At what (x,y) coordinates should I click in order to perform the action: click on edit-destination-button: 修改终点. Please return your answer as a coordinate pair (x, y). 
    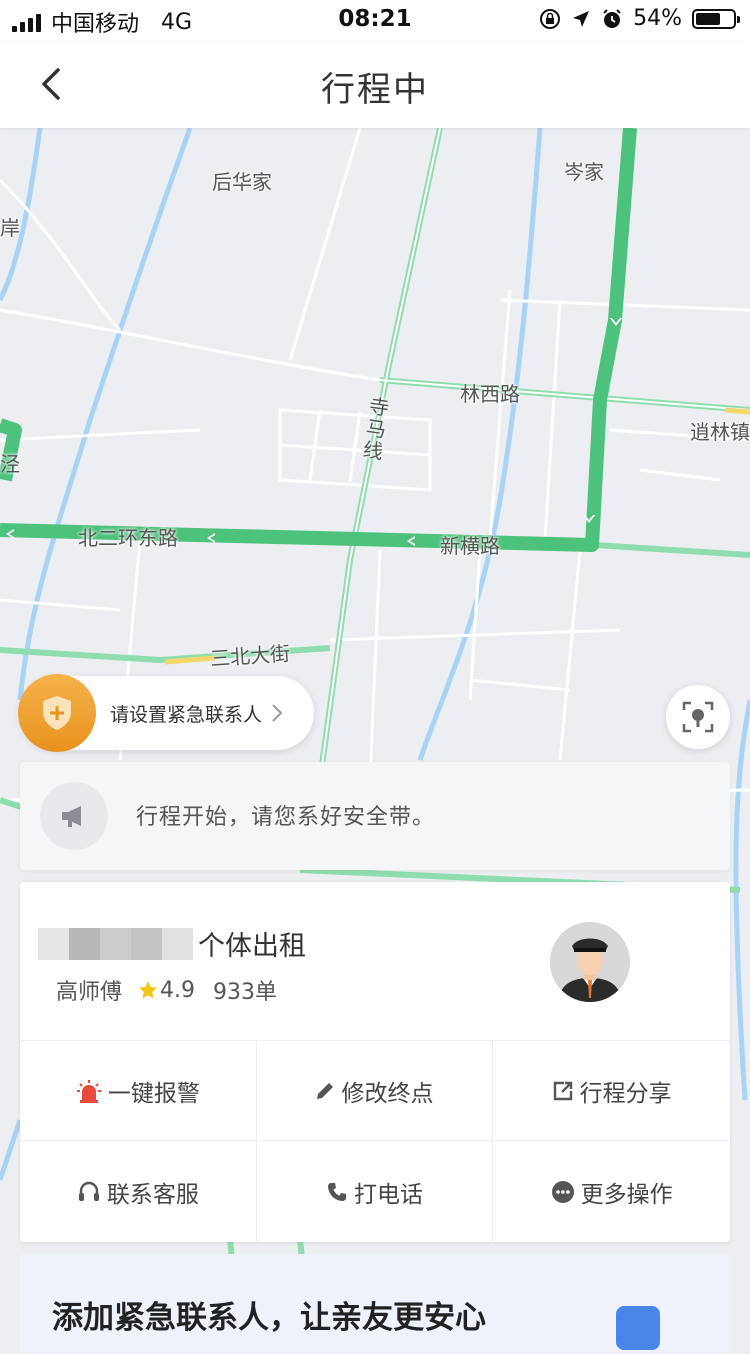
    Looking at the image, I should click on (375, 1091).